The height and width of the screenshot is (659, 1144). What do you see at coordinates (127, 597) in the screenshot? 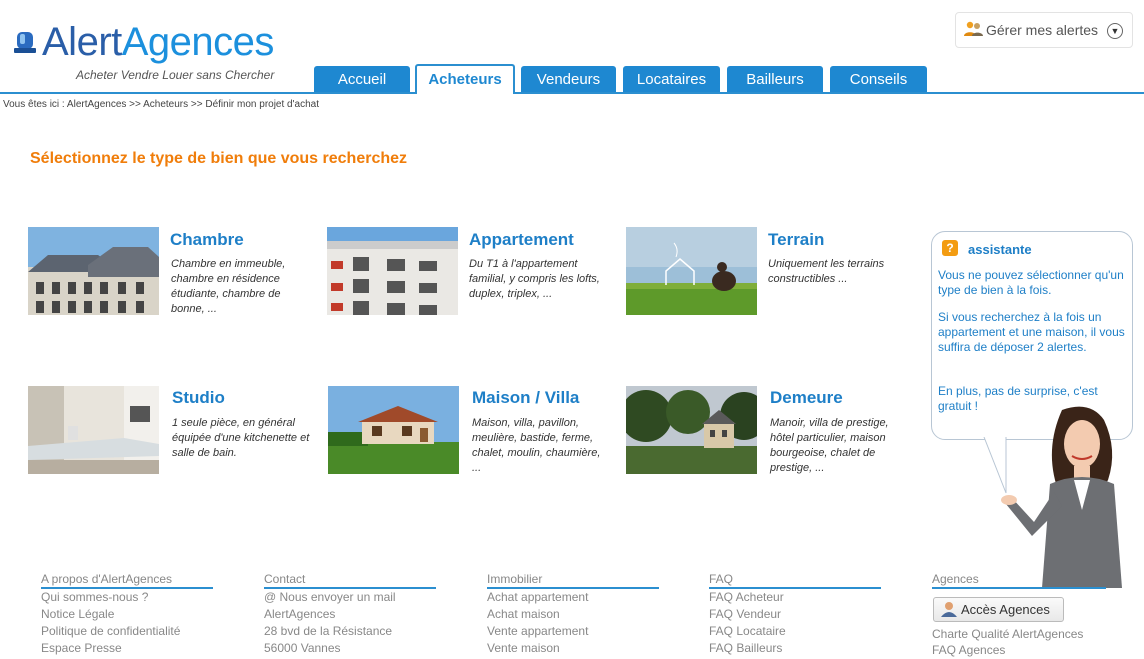
I see `footer-link: Qui sommes-nous ?` at bounding box center [127, 597].